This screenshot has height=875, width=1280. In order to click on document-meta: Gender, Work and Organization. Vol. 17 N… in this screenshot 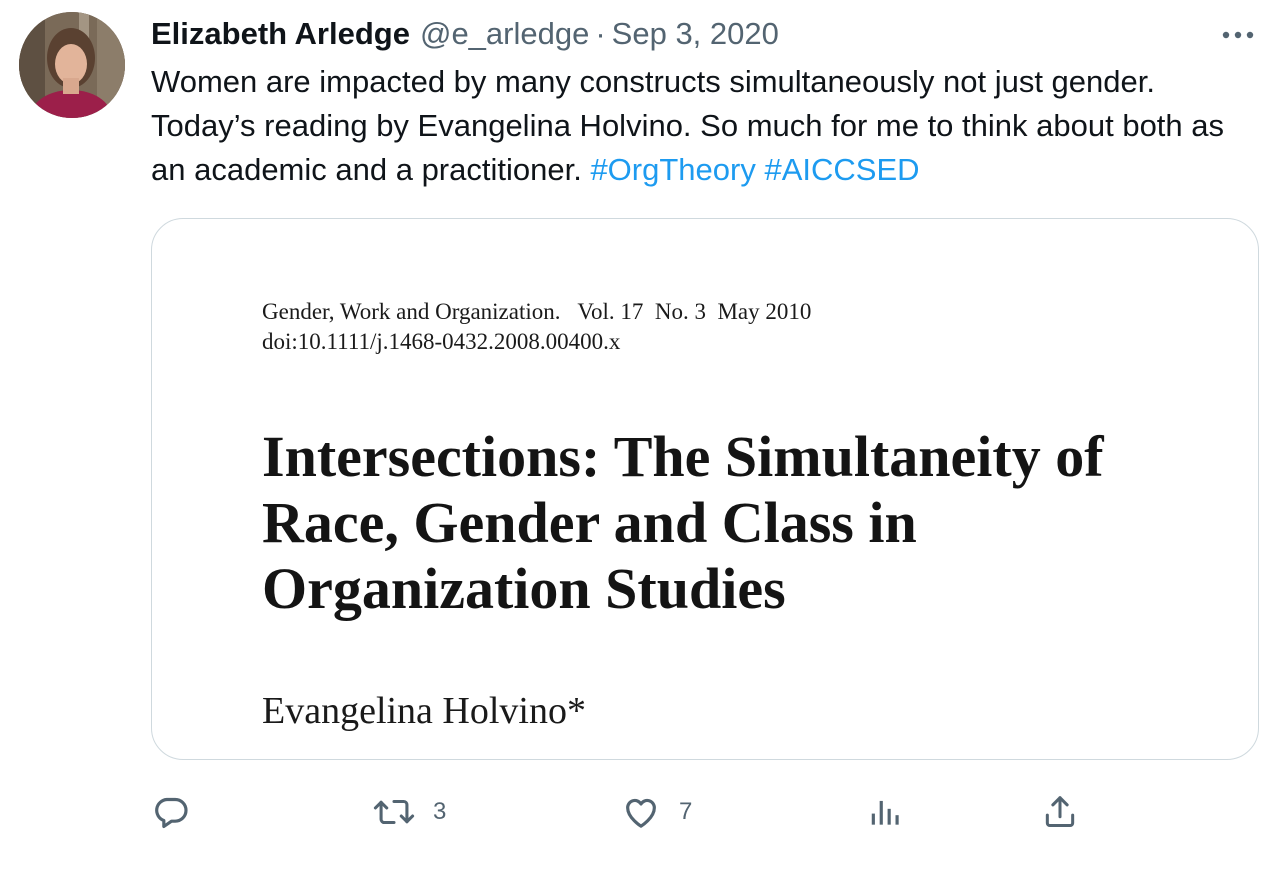, I will do `click(536, 327)`.